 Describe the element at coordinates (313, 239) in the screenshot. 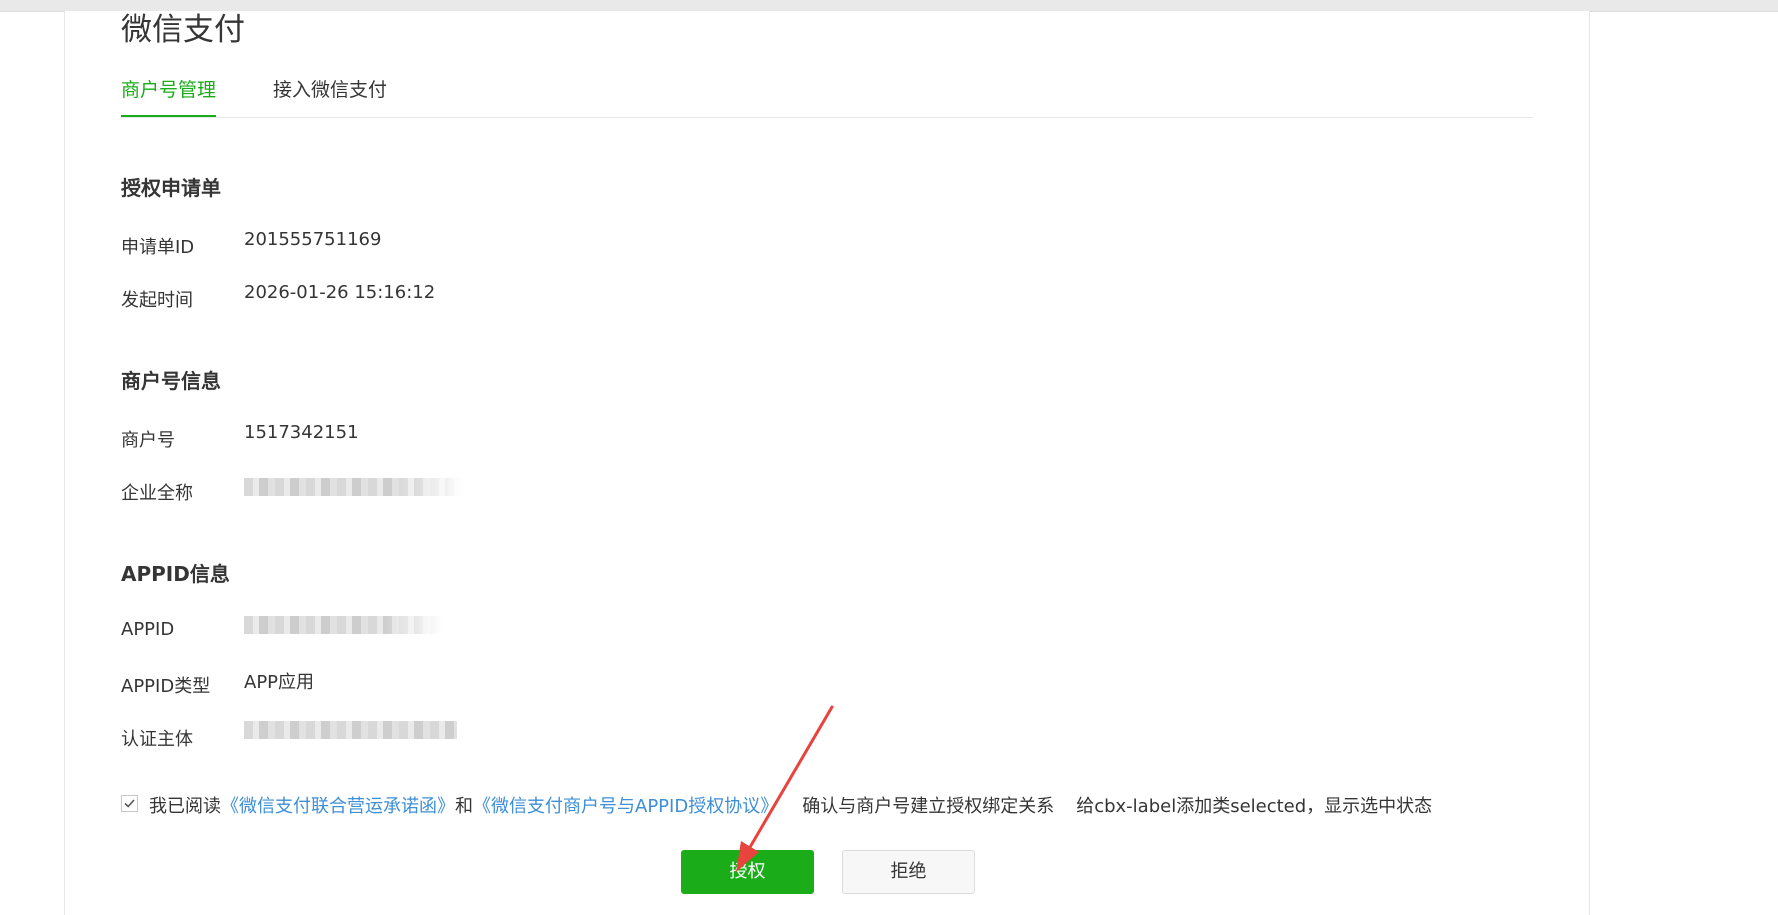

I see `field-value-application-id: 201555751169` at that location.